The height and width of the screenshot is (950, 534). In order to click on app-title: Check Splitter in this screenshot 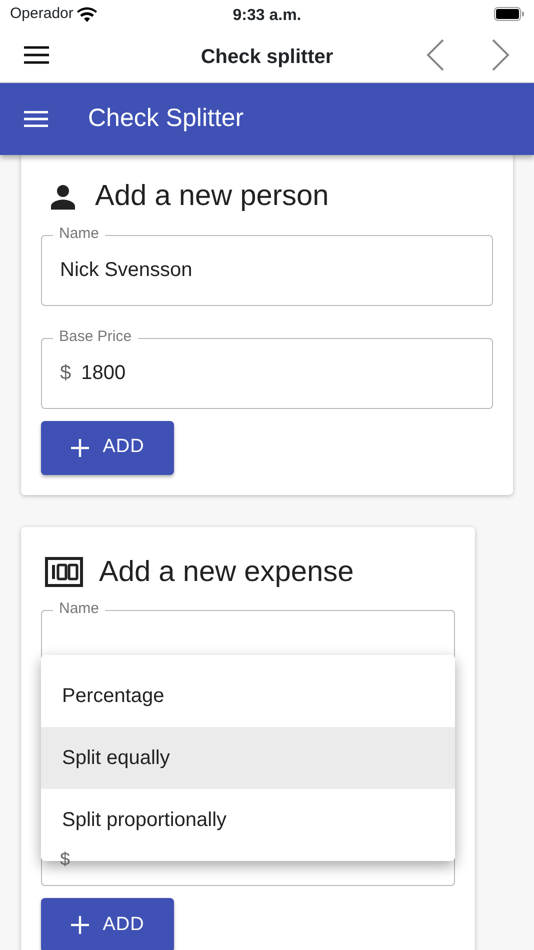, I will do `click(166, 118)`.